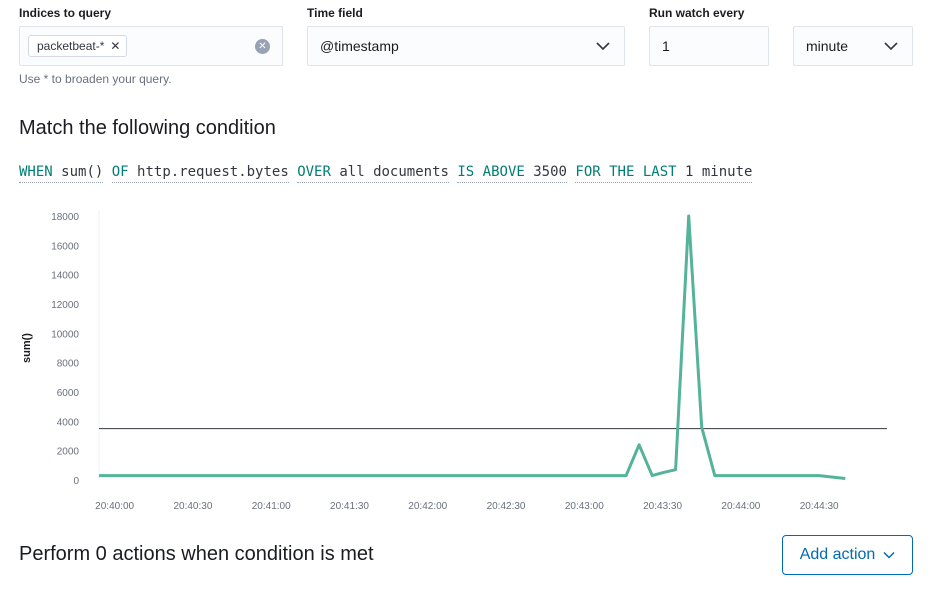 The width and height of the screenshot is (937, 600). I want to click on y-tick-label: 16000, so click(65, 246).